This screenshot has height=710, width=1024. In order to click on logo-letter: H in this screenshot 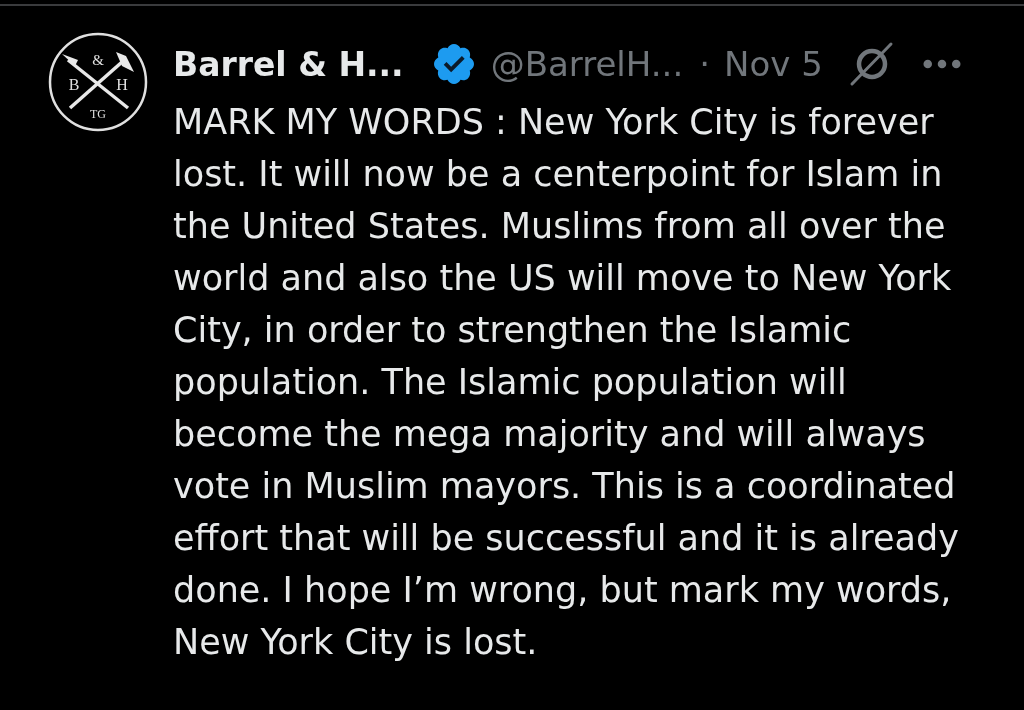, I will do `click(122, 84)`.